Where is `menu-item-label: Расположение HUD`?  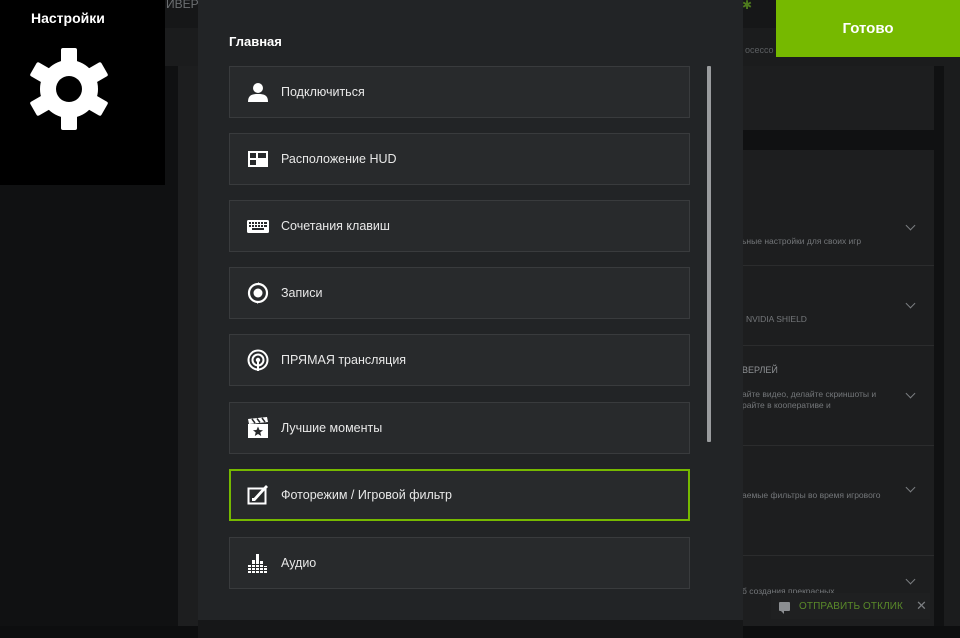 menu-item-label: Расположение HUD is located at coordinates (339, 159).